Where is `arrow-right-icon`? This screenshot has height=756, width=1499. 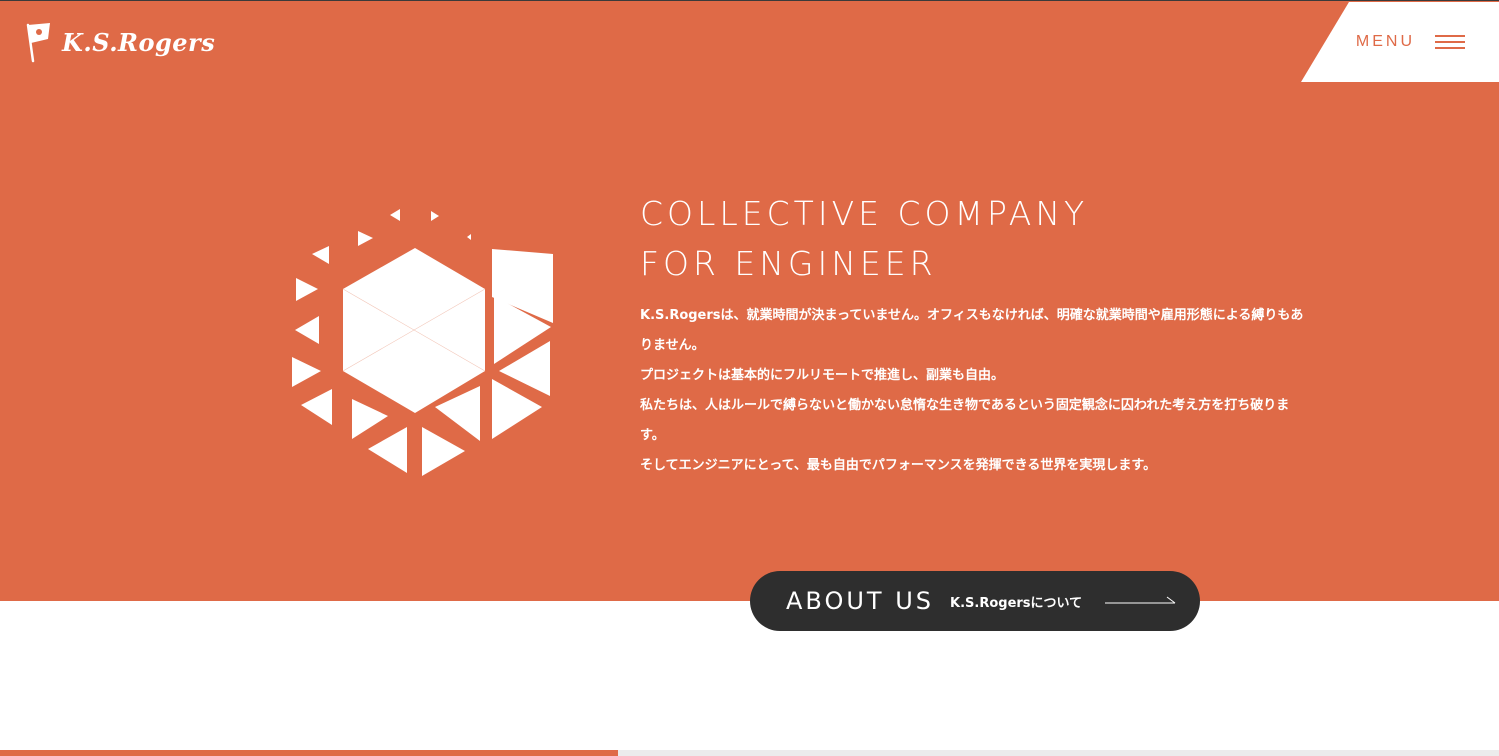
arrow-right-icon is located at coordinates (1140, 600).